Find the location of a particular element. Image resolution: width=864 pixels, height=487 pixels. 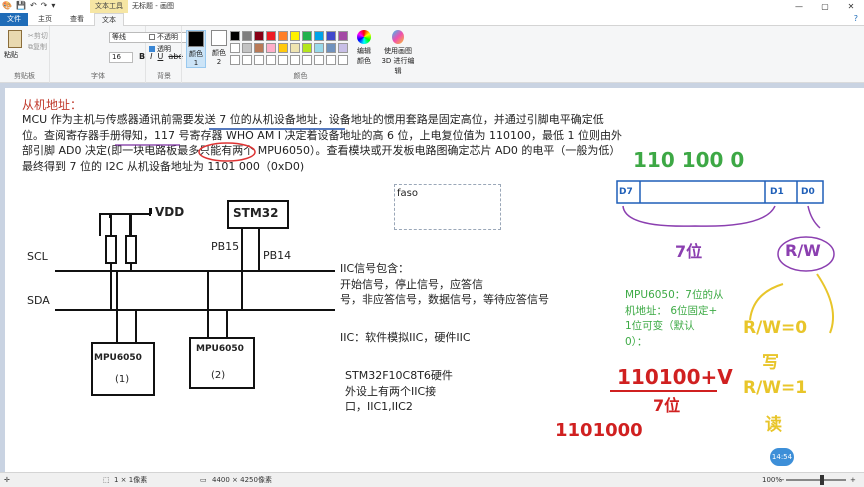

maximize-button: ▢ is located at coordinates (825, 6).